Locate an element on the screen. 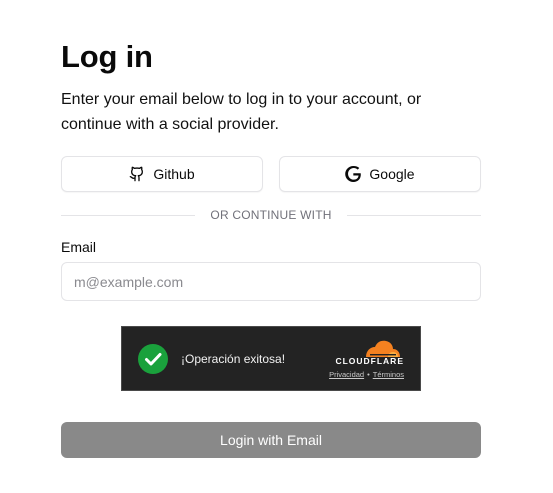 This screenshot has width=553, height=493. divider-line-left is located at coordinates (128, 215).